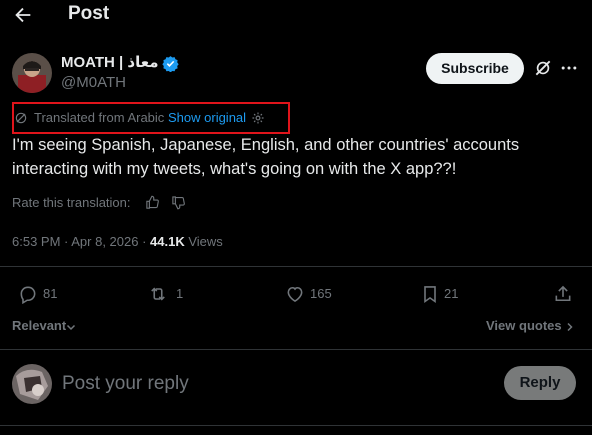 This screenshot has height=435, width=592. I want to click on reply-count: 81, so click(50, 293).